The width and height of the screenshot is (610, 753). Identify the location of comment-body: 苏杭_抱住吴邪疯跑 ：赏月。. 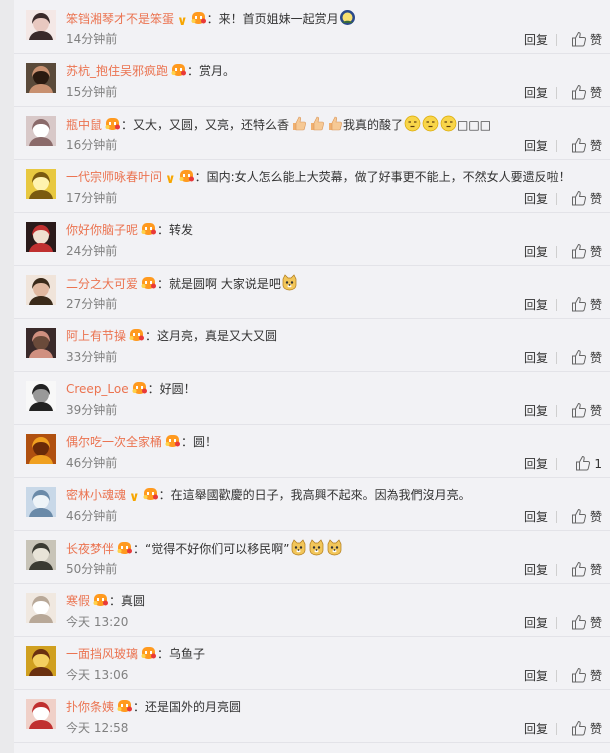
(150, 72).